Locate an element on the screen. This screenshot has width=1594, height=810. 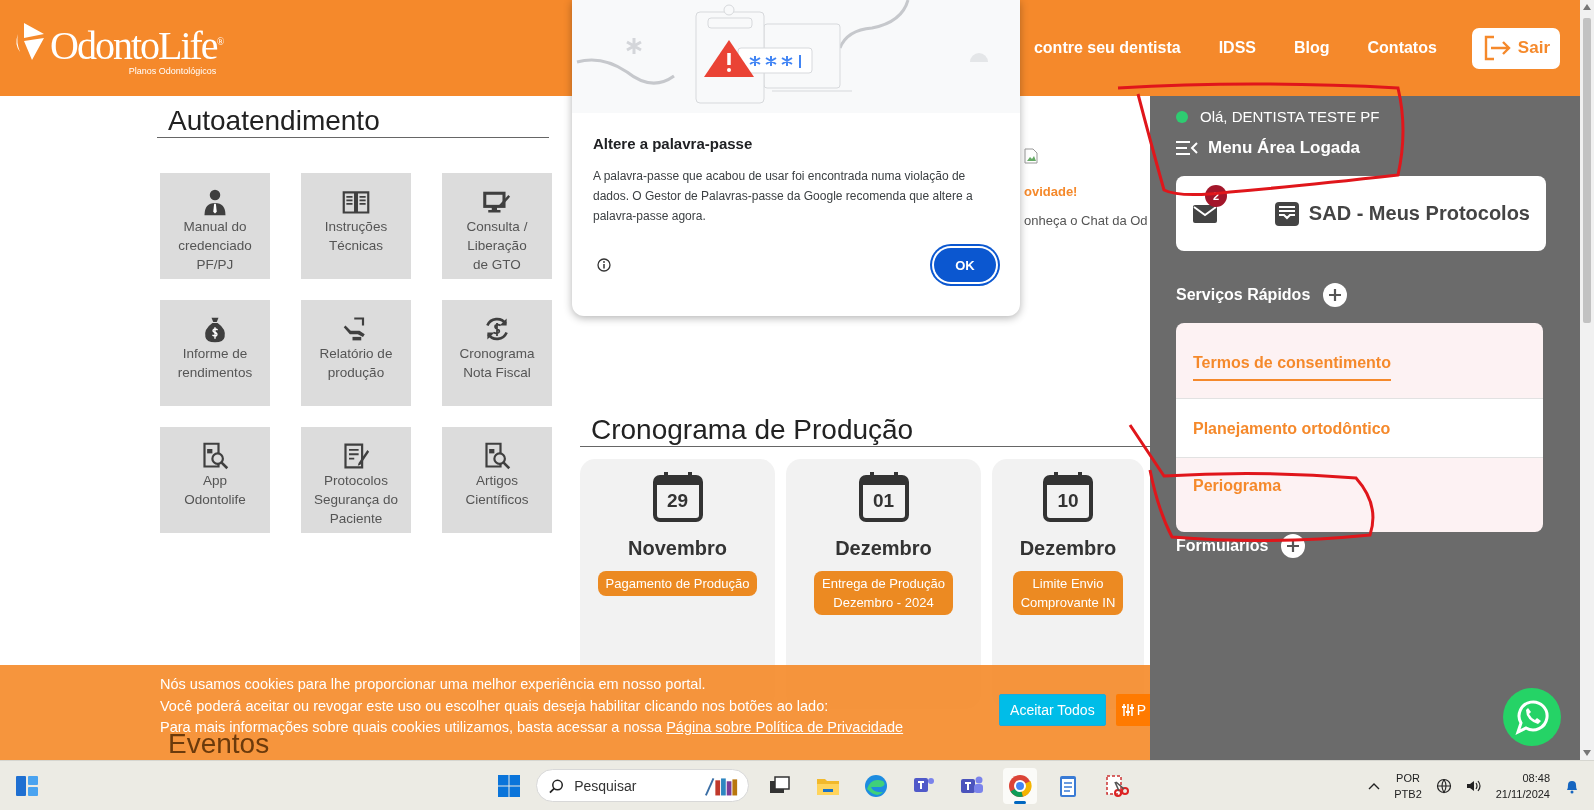
section-heading: Autoatendimento is located at coordinates (353, 117).